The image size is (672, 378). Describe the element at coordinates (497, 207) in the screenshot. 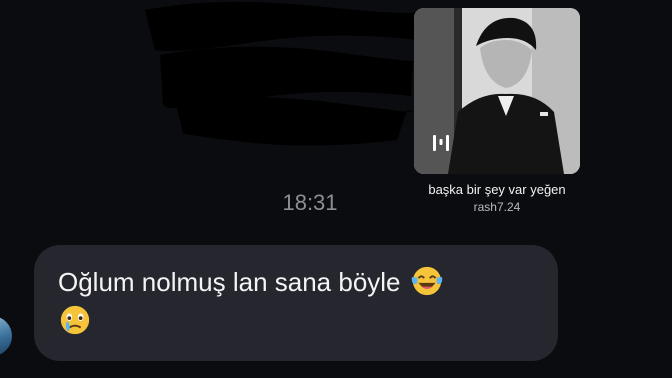

I see `reel-author: rash7.24` at that location.